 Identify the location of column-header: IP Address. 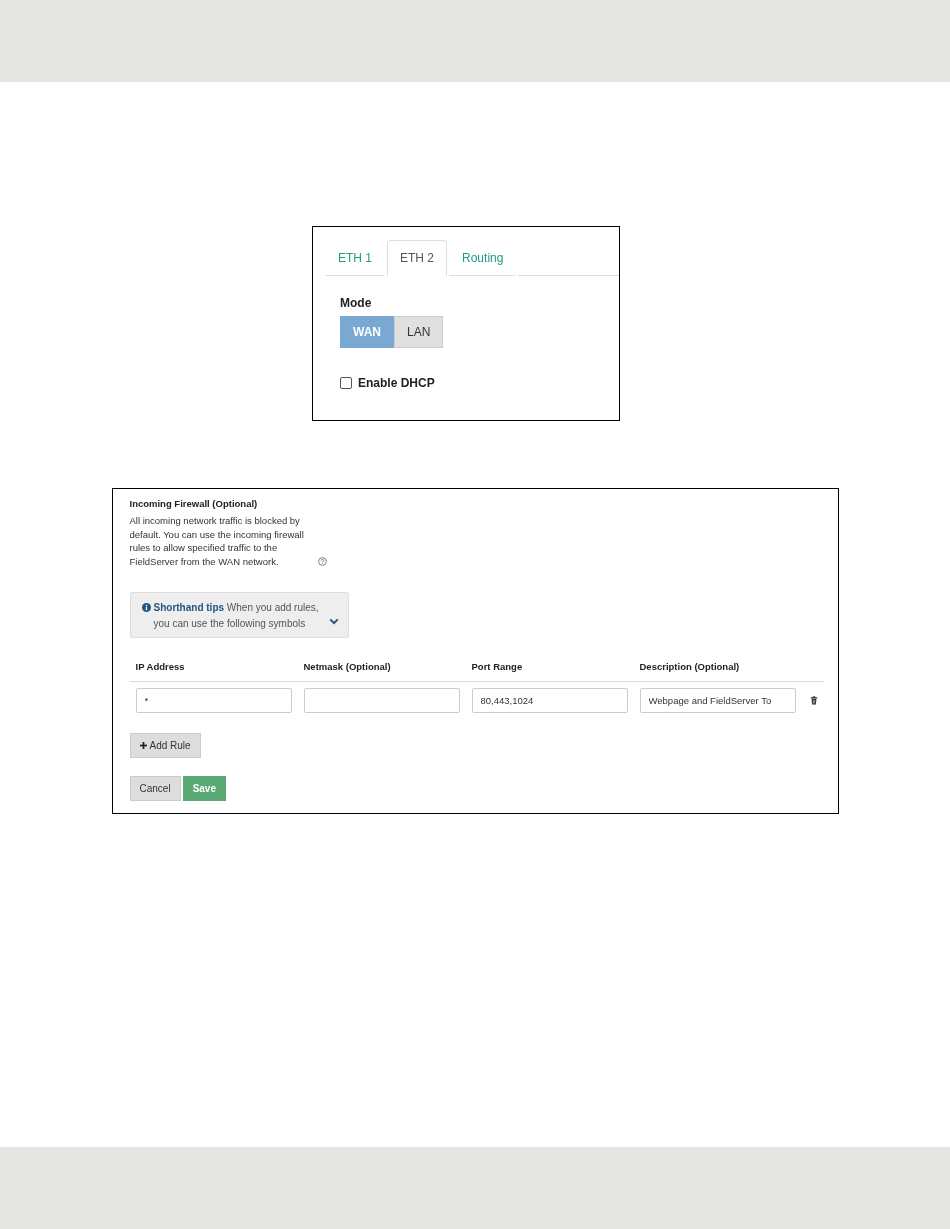
(160, 666).